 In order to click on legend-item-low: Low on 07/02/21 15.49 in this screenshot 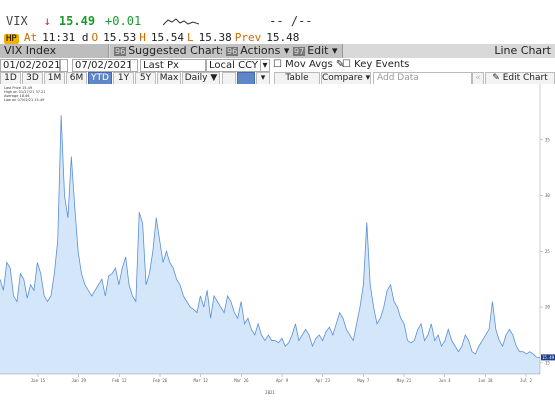, I will do `click(24, 100)`.